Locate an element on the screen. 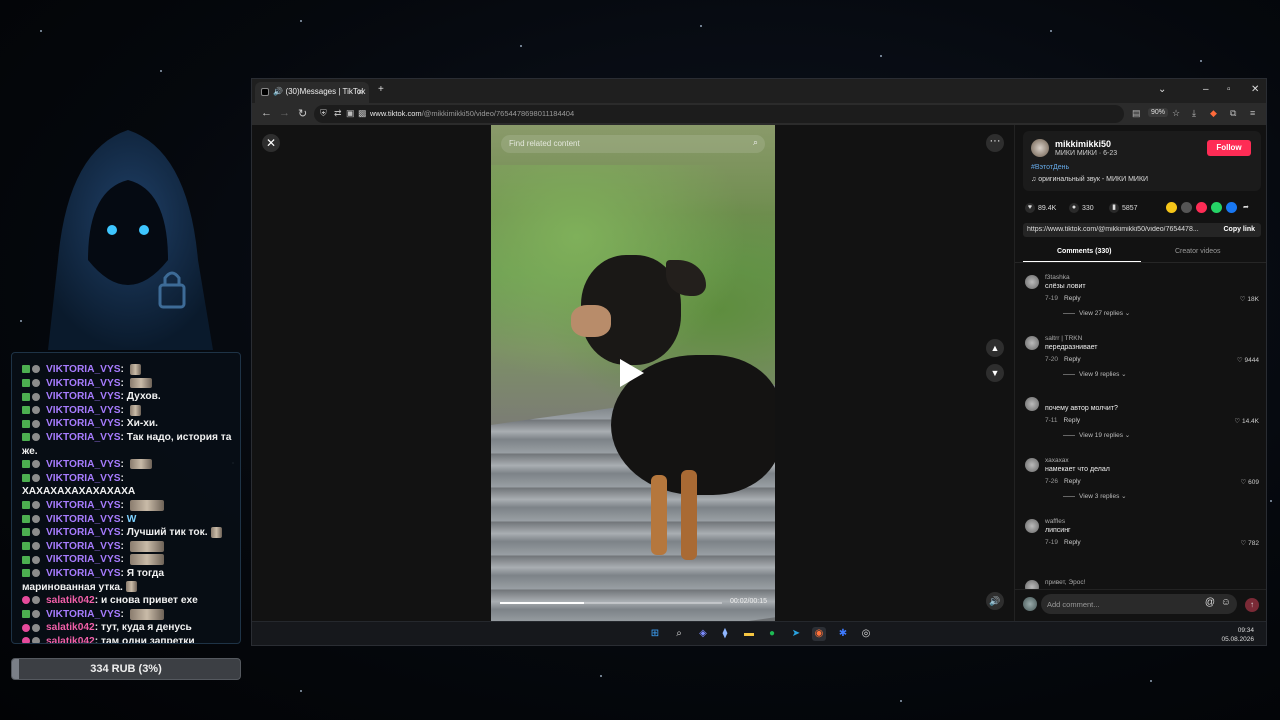  bookmark-star-icon: ☆ is located at coordinates (1176, 113).